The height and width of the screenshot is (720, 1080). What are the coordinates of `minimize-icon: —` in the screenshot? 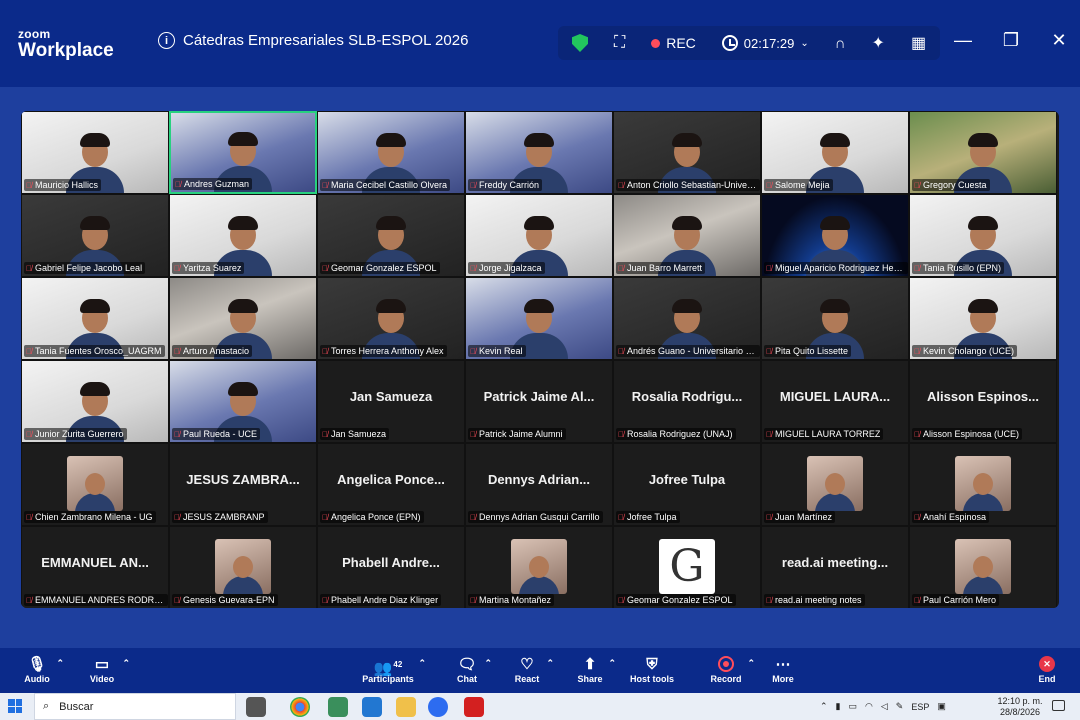 It's located at (963, 40).